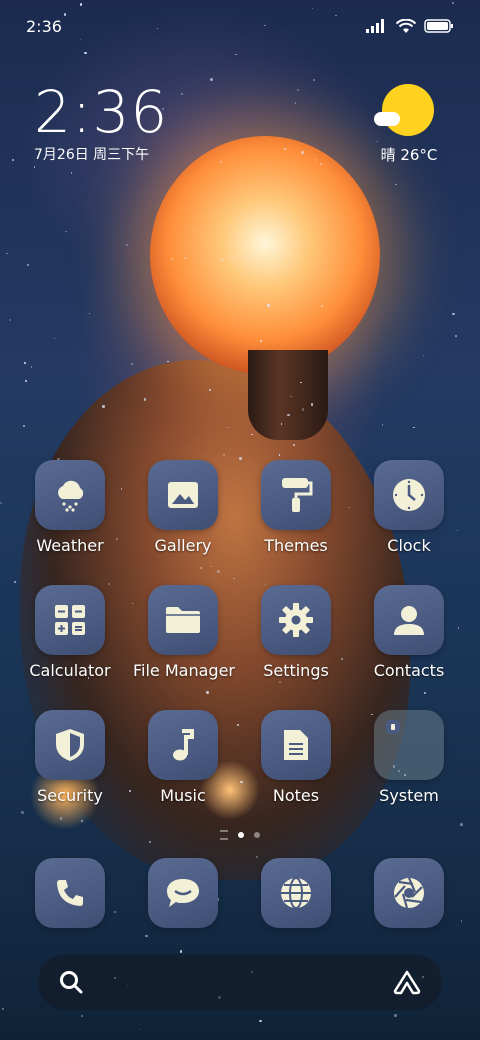 The width and height of the screenshot is (480, 1040). I want to click on app-music: Music, so click(183, 757).